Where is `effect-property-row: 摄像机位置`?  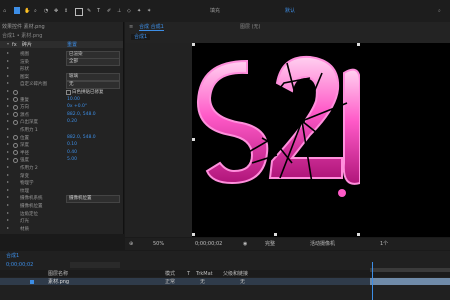
effect-property-row: 摄像机位置 is located at coordinates (62, 205).